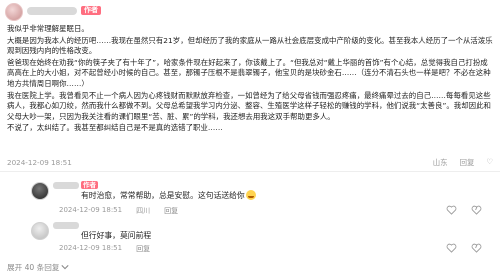  What do you see at coordinates (250, 171) in the screenshot?
I see `divider` at bounding box center [250, 171].